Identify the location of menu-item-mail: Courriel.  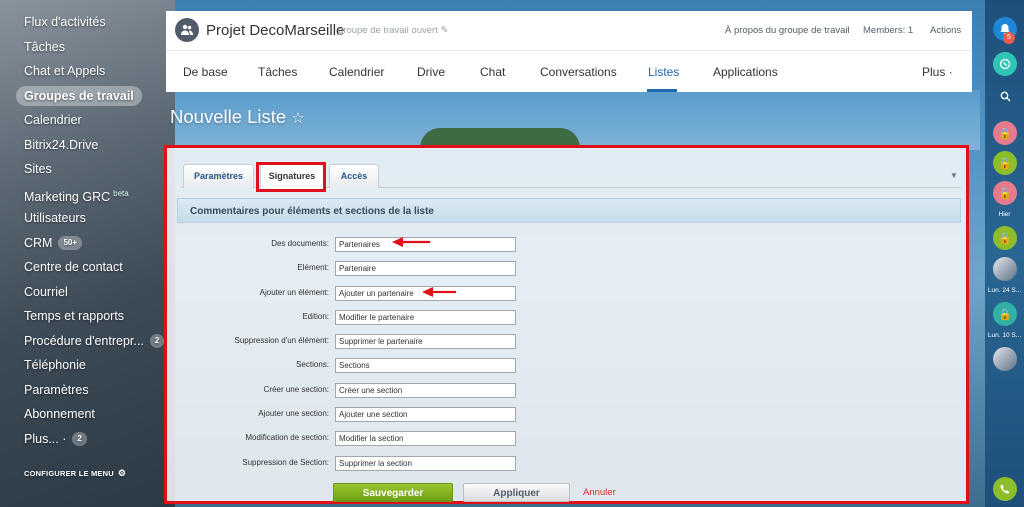
(82, 292).